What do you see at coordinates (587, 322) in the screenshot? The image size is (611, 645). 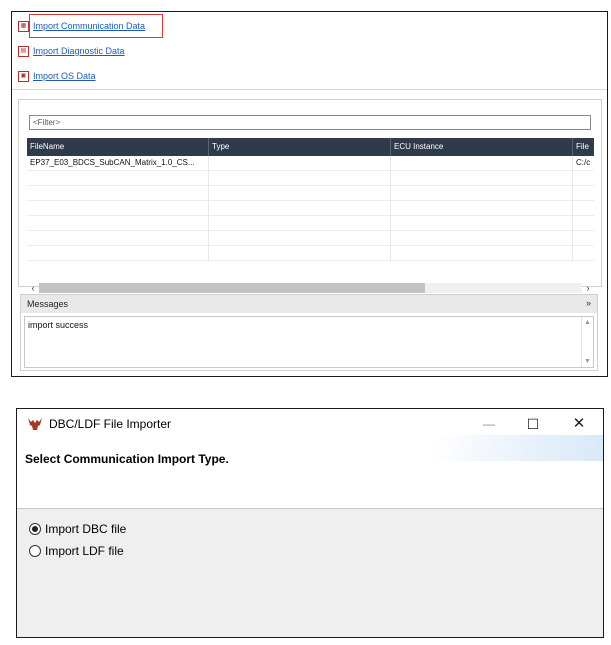 I see `scroll-up-icon: ▲` at bounding box center [587, 322].